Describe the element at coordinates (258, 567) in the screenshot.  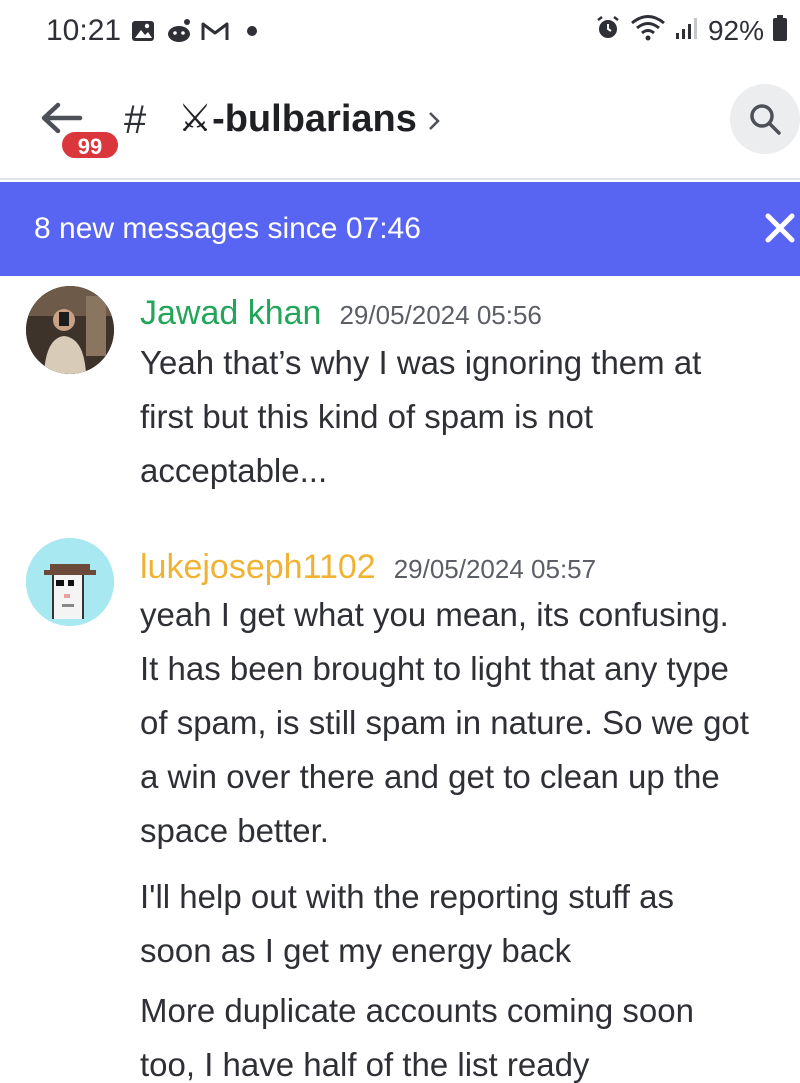
I see `username: lukejoseph1102` at that location.